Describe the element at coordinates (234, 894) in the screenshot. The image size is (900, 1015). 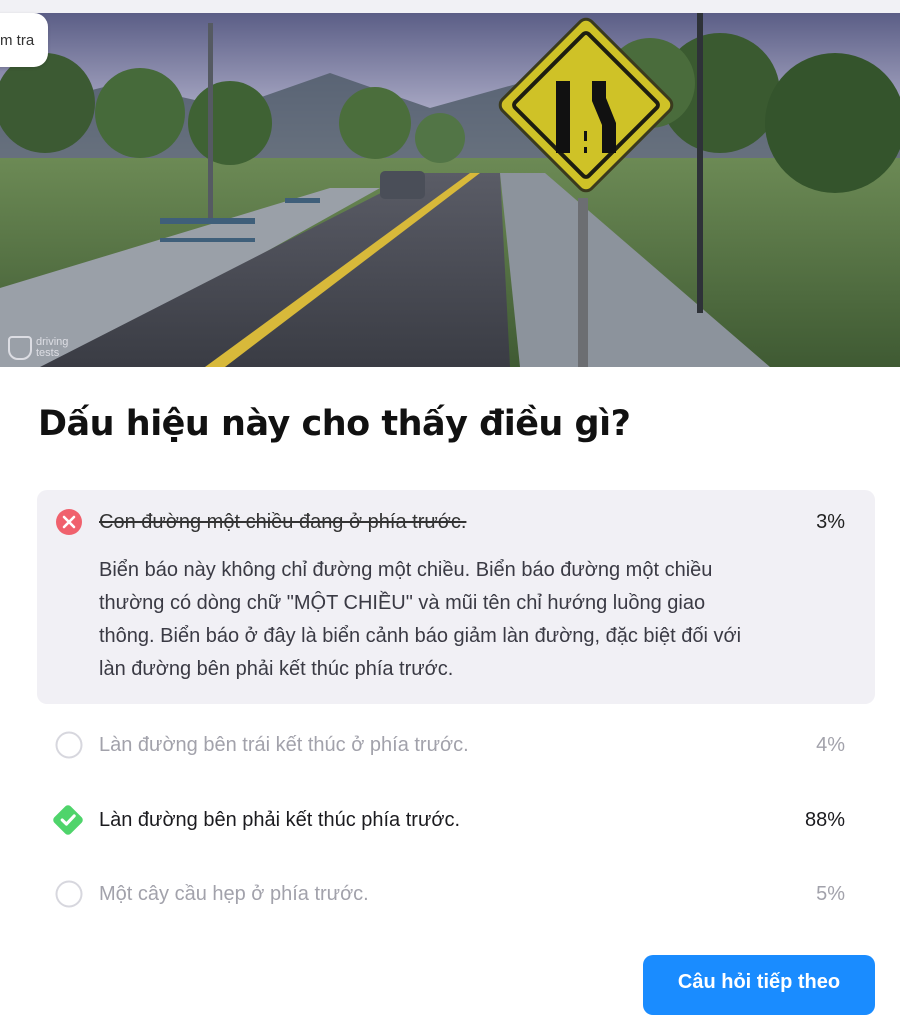
I see `answer-option-label: Một cây cầu hẹp ở phía trước.` at that location.